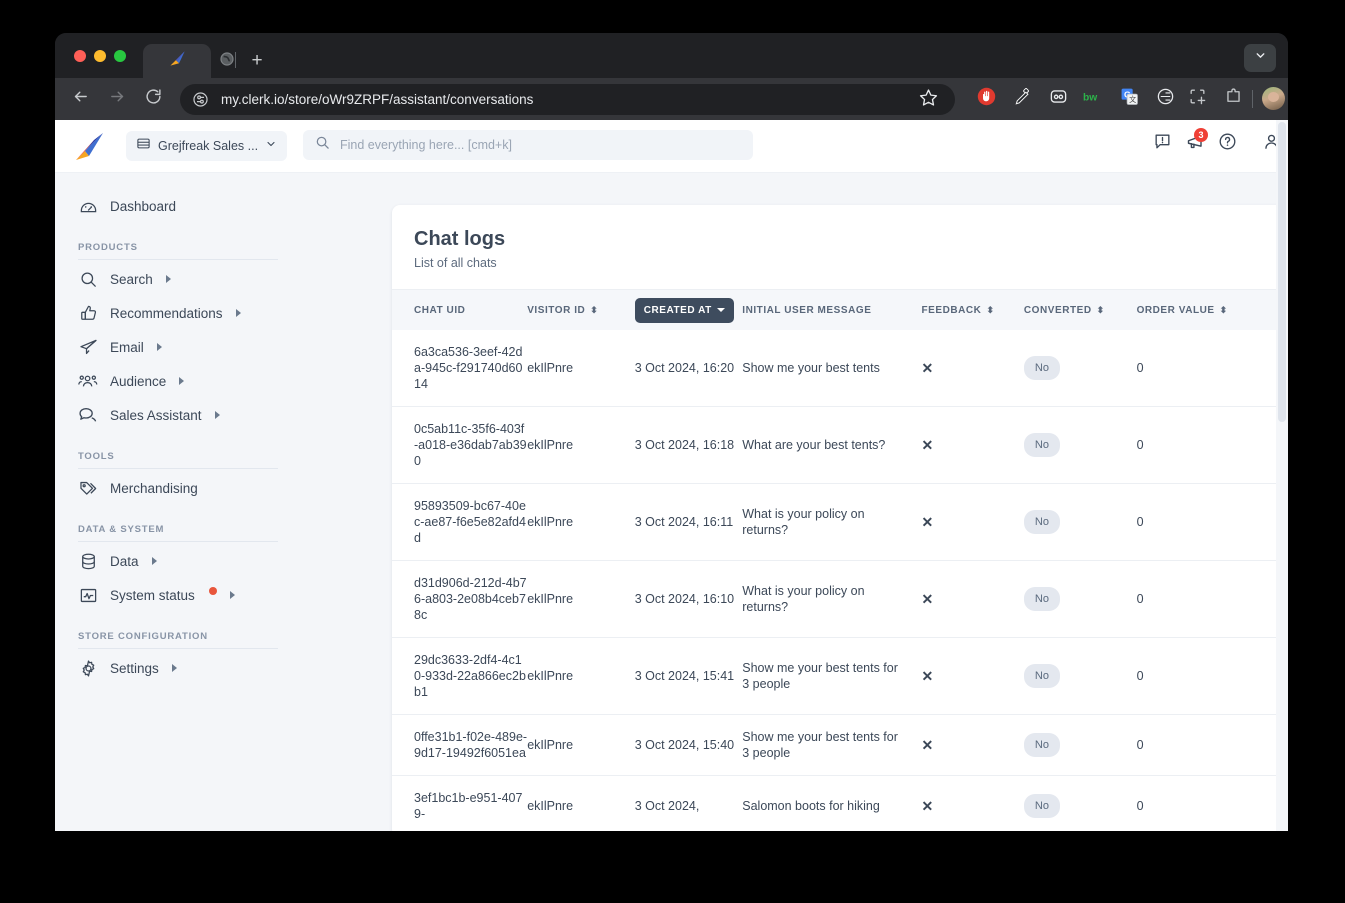 The width and height of the screenshot is (1345, 903). Describe the element at coordinates (195, 561) in the screenshot. I see `sidebar-item-data: Data` at that location.